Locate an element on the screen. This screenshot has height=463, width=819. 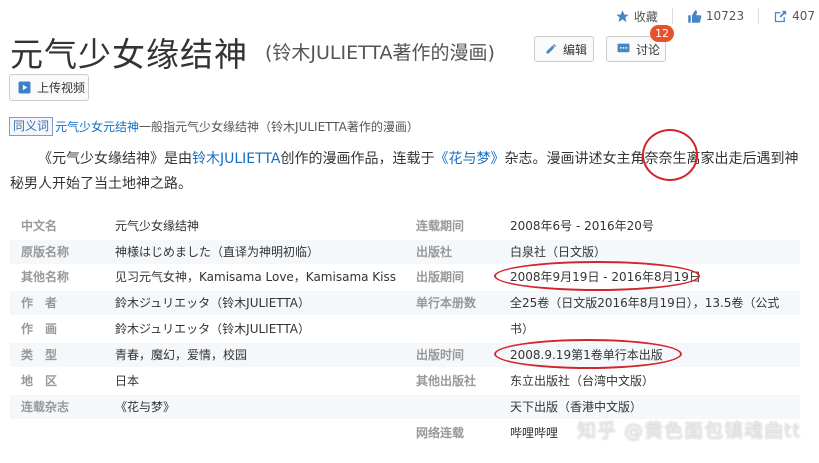
annotation-circle is located at coordinates (670, 155).